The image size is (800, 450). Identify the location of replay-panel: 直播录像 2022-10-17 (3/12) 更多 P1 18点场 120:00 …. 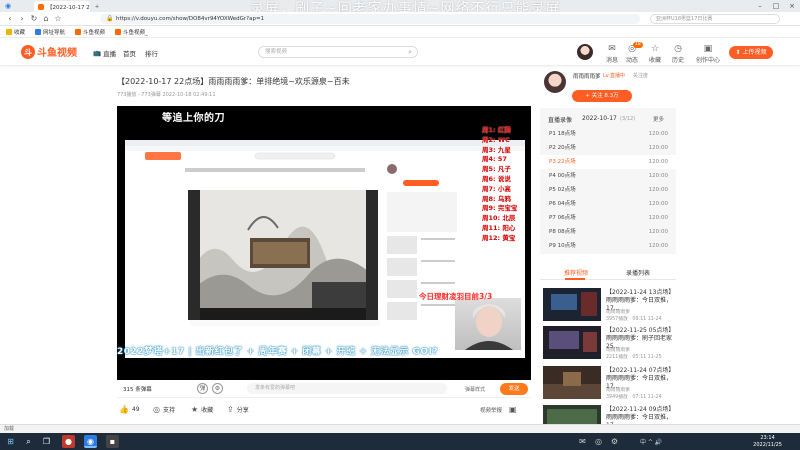
(608, 181).